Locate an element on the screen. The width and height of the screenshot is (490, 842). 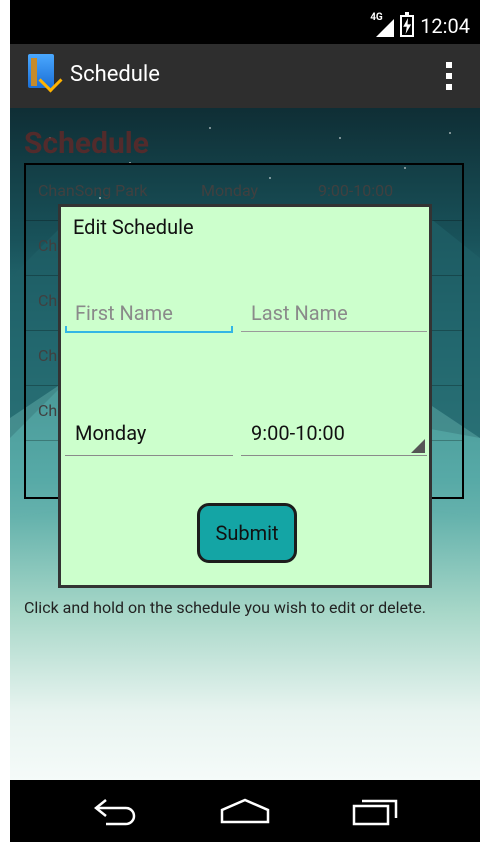
first-name-input: First Name is located at coordinates (149, 317).